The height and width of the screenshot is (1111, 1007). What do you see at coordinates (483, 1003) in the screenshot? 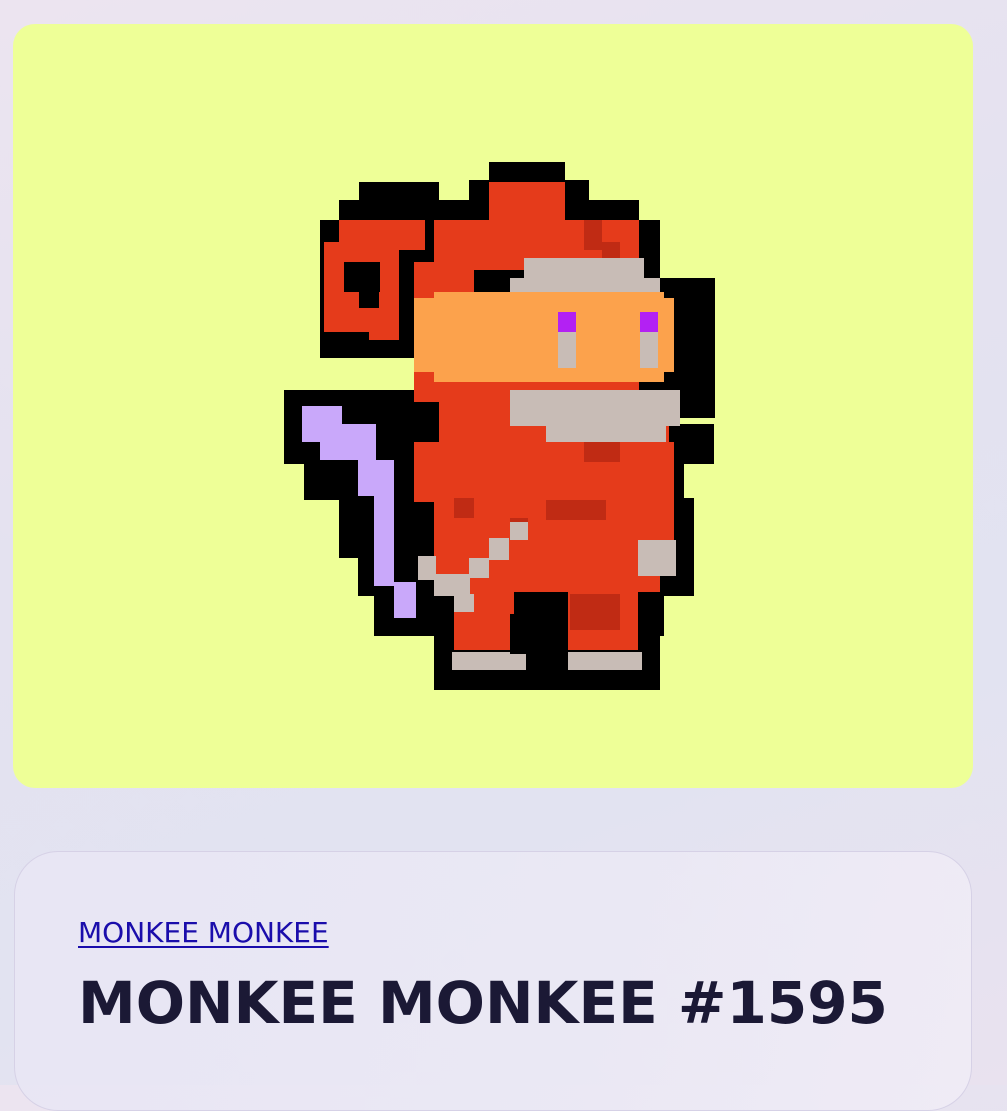
I see `nft-title: MONKEE MONKEE #1595` at bounding box center [483, 1003].